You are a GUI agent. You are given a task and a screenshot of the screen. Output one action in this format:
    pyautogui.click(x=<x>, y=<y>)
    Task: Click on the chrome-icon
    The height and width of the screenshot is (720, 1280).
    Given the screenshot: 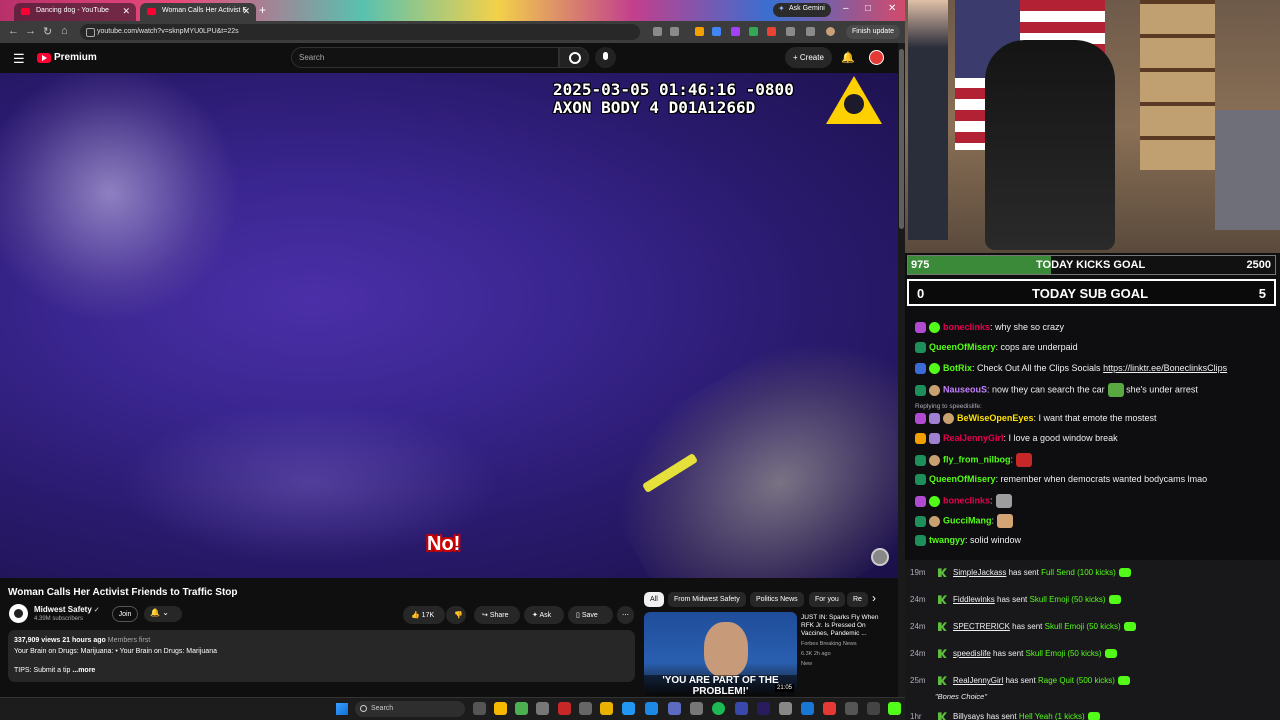 What is the action you would take?
    pyautogui.click(x=521, y=708)
    